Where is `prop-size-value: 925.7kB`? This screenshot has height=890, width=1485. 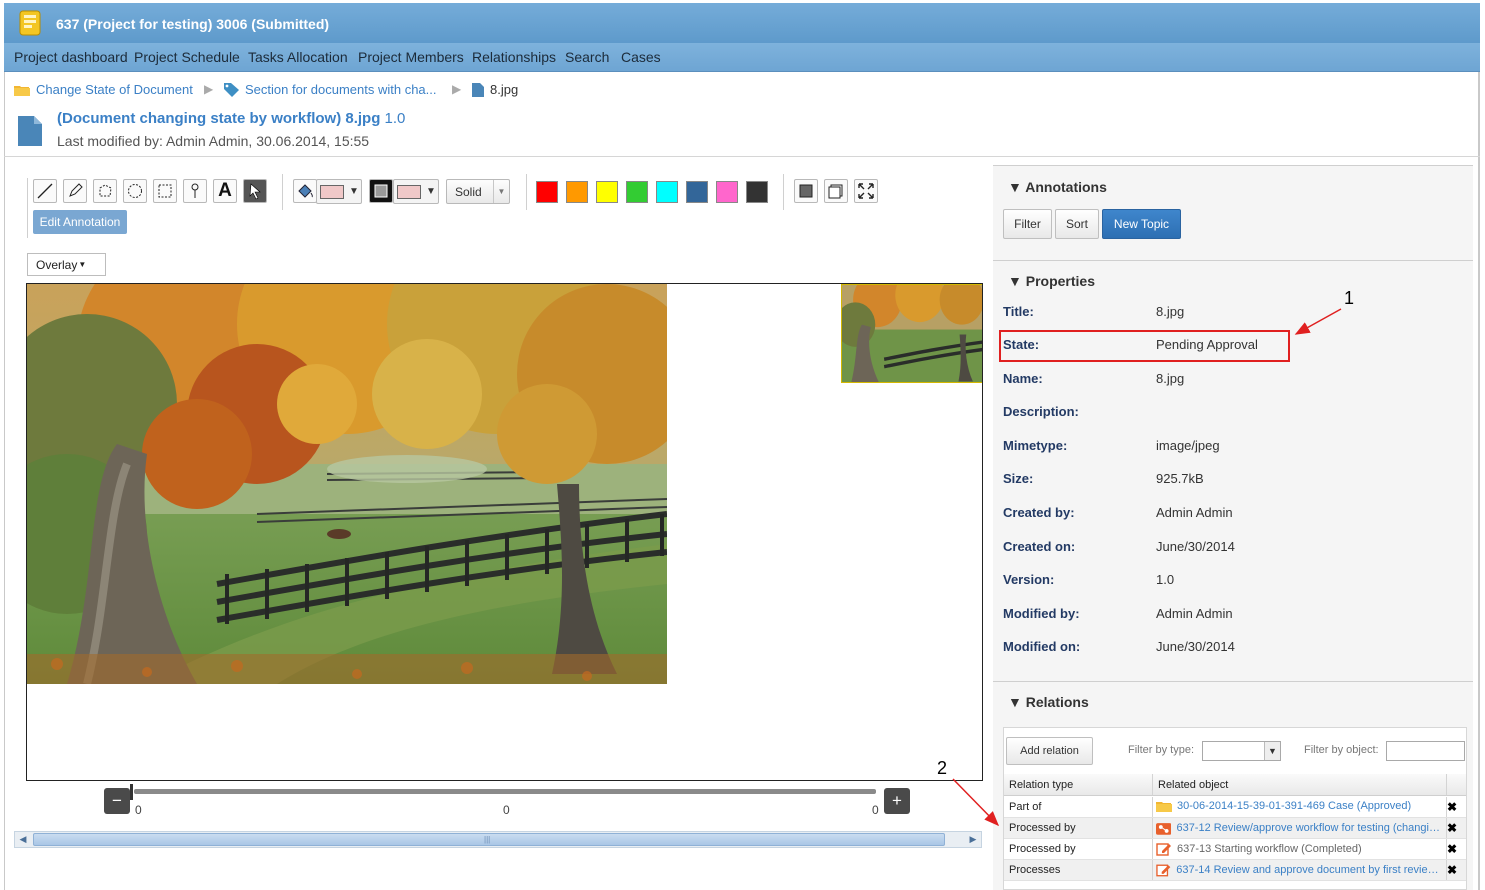 prop-size-value: 925.7kB is located at coordinates (1180, 478).